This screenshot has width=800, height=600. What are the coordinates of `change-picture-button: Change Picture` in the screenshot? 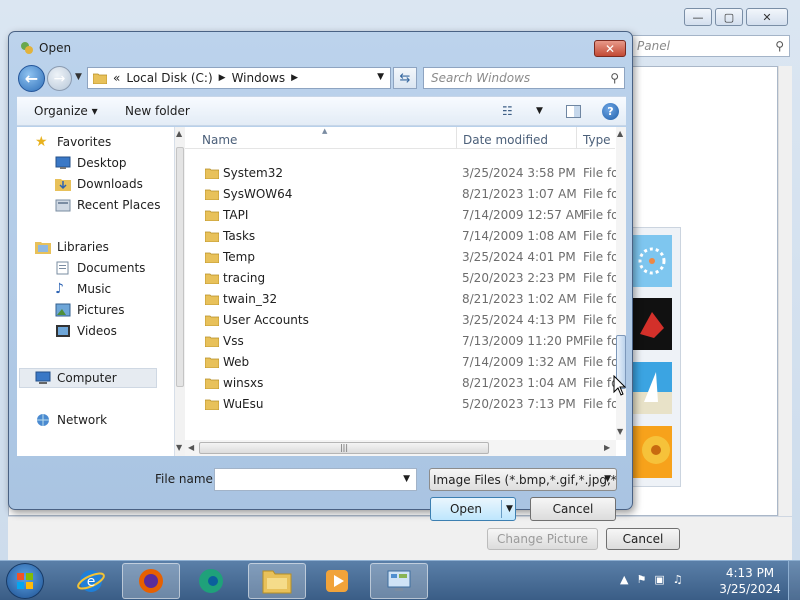 It's located at (542, 539).